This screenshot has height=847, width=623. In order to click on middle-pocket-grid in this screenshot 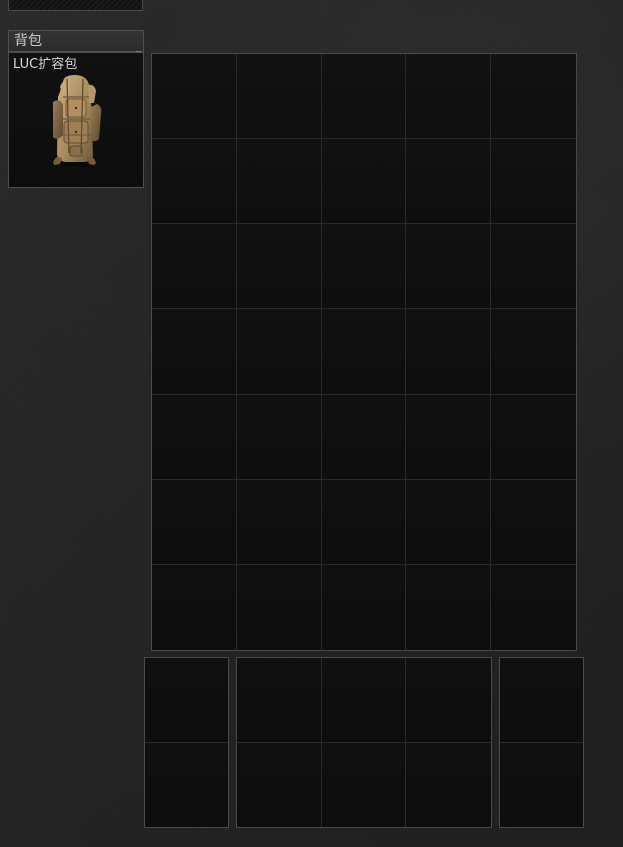, I will do `click(364, 742)`.